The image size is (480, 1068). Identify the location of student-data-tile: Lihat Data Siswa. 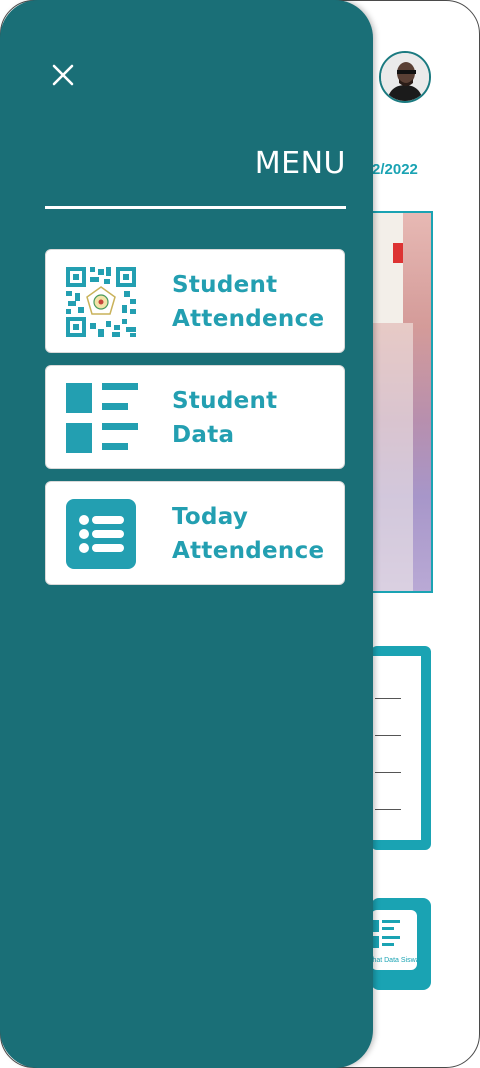
(399, 944).